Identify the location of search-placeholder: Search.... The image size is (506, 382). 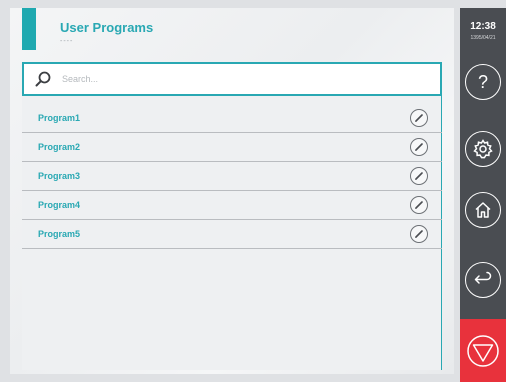
(80, 79).